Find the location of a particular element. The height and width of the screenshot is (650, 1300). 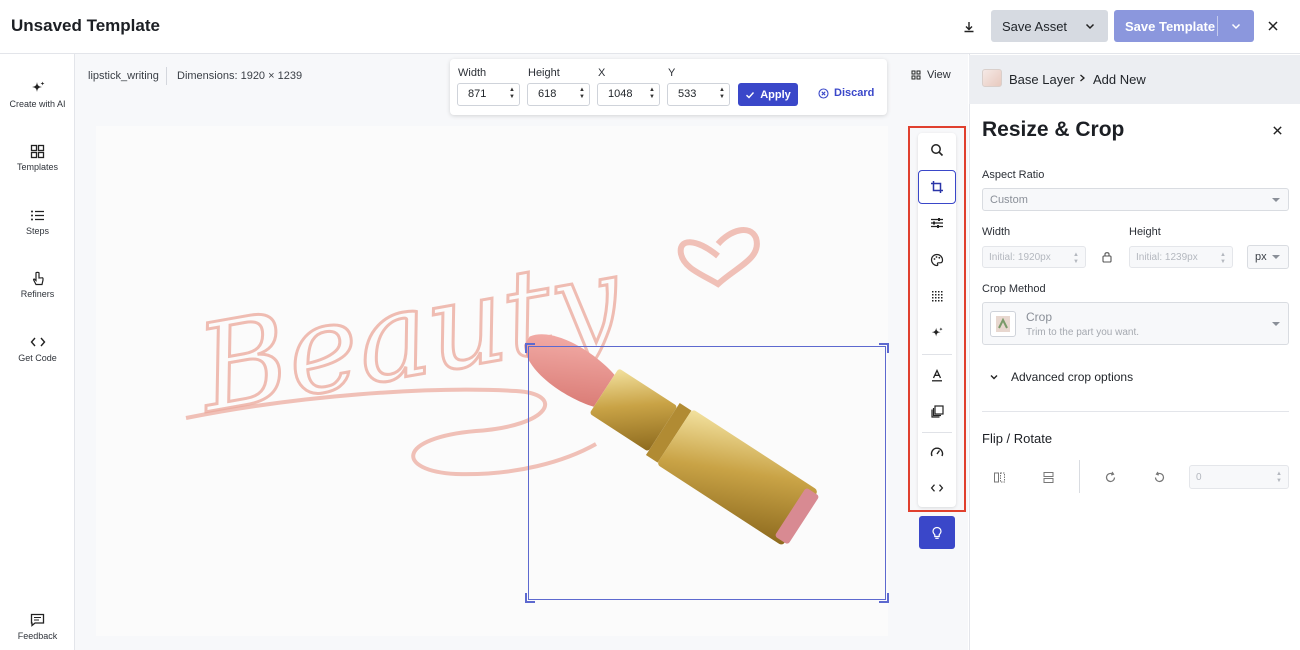

add-new-layer: Add New is located at coordinates (1119, 79).